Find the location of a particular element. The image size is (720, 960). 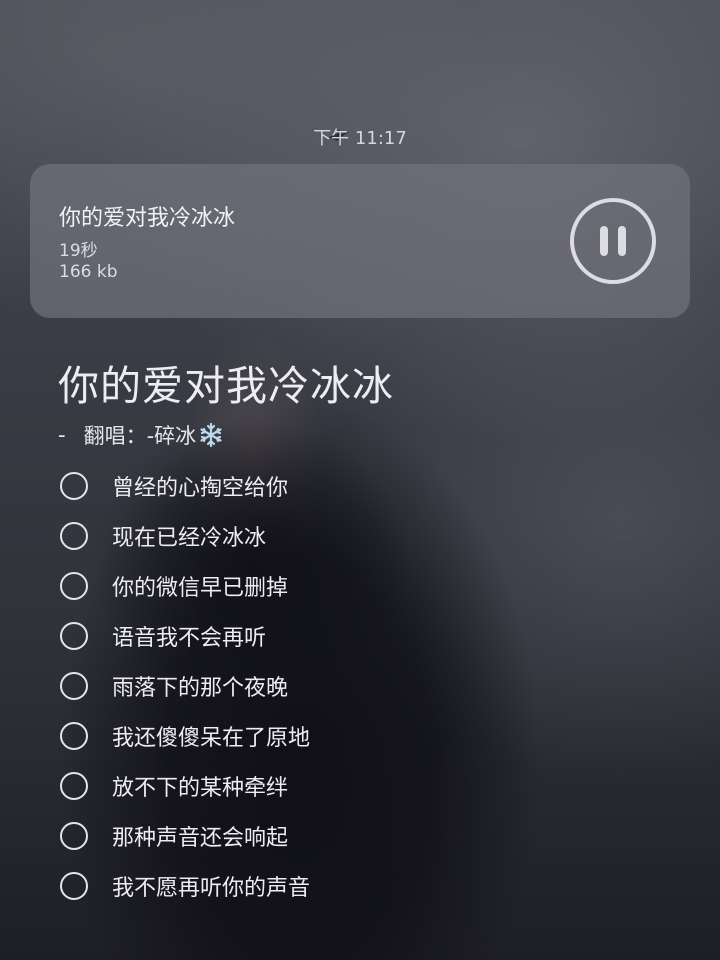

audio-player-card: 你的爱对我冷冰冰 19秒 166 kb is located at coordinates (360, 241).